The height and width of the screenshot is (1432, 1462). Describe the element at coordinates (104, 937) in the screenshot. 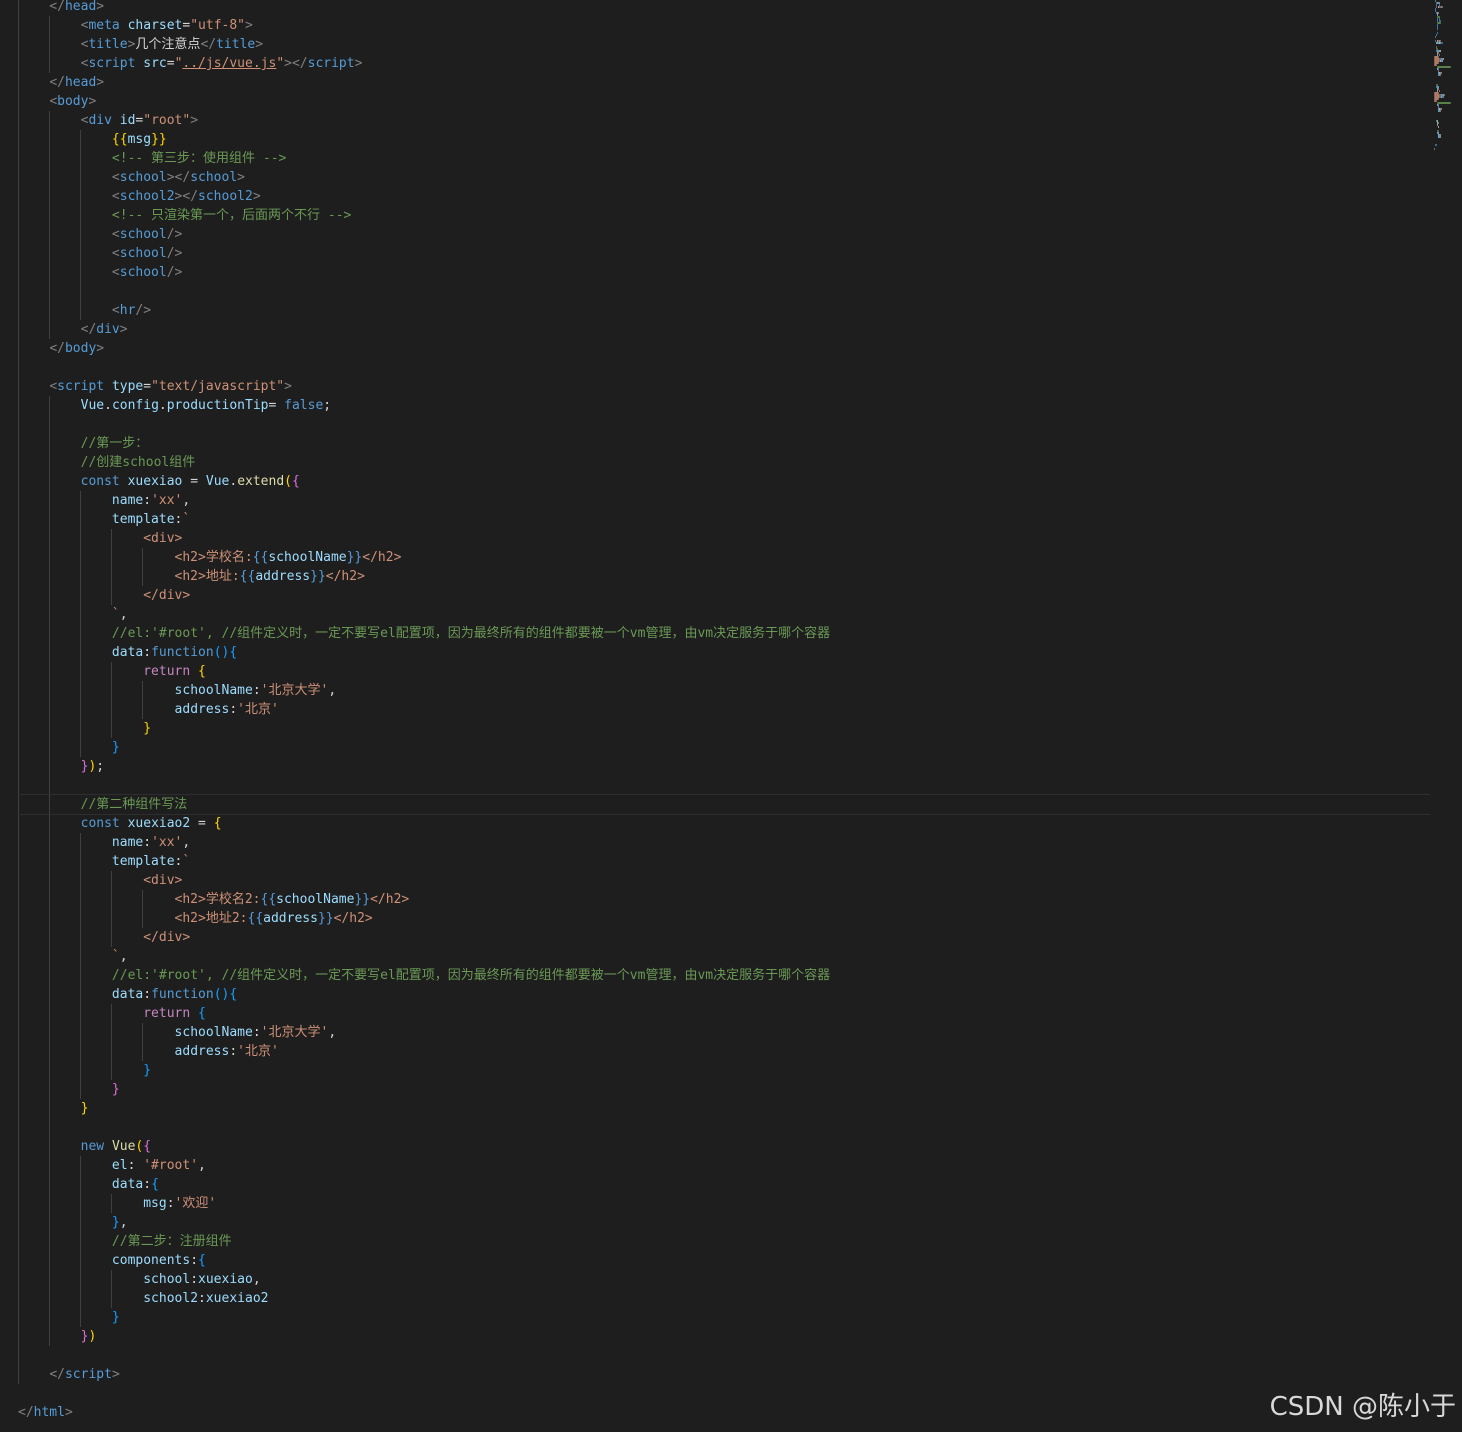

I see `code-token: </div>` at that location.